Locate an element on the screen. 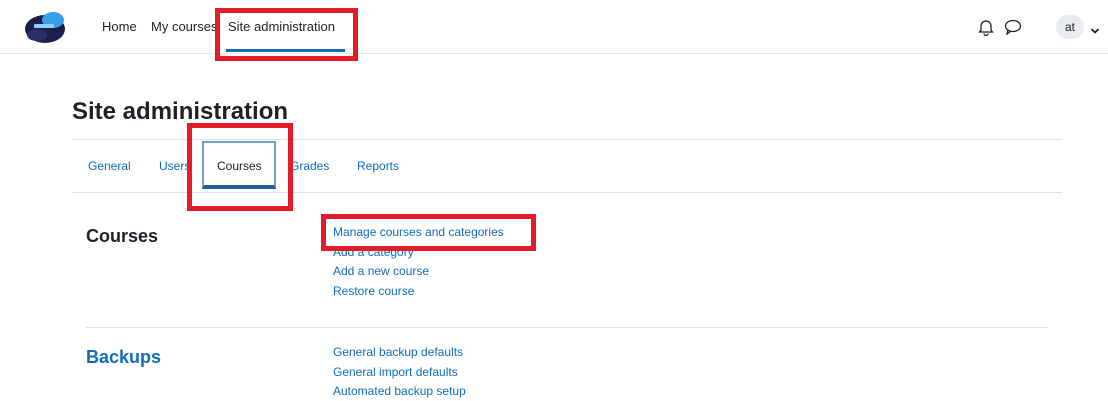  top-navbar: Home My courses Site administration at is located at coordinates (554, 27).